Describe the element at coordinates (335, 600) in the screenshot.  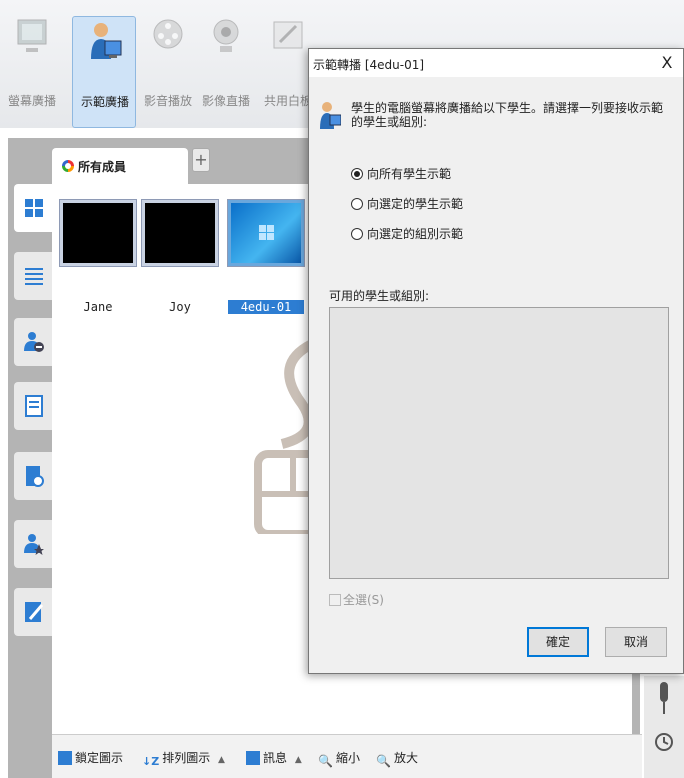
I see `checkbox-box` at that location.